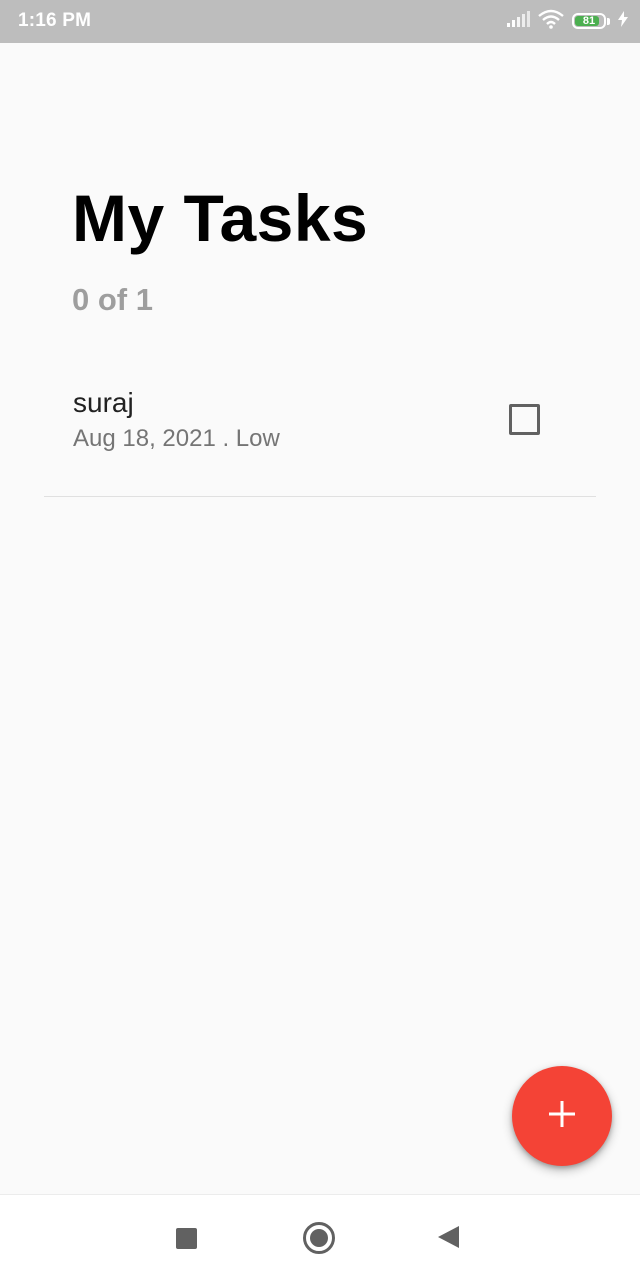  I want to click on task-count: 0 of 1, so click(112, 299).